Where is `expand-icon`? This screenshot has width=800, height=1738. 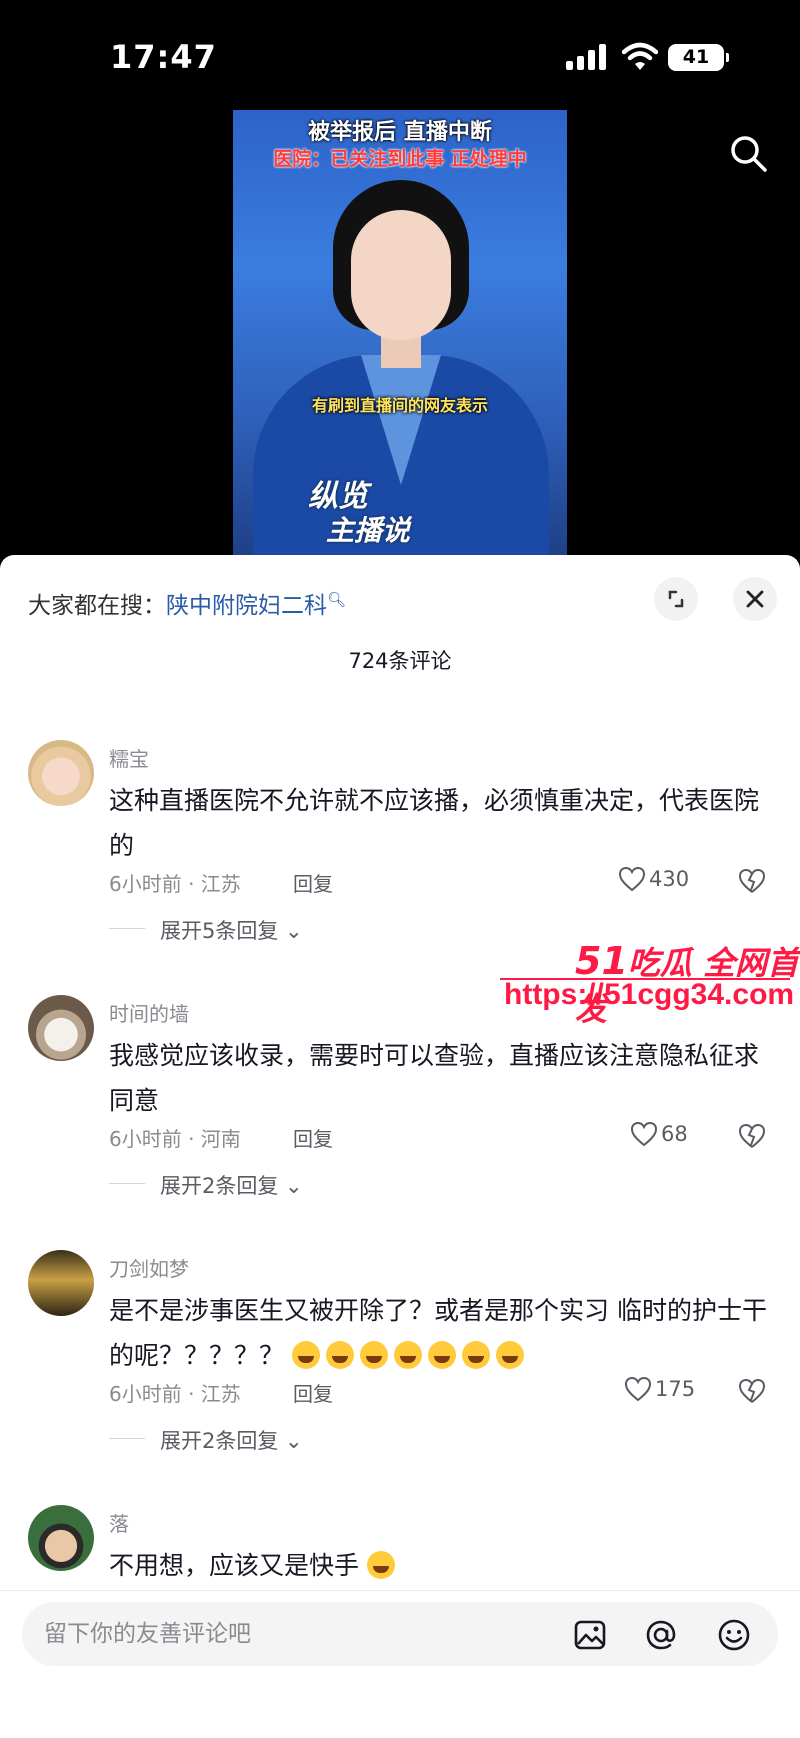
expand-icon is located at coordinates (676, 599).